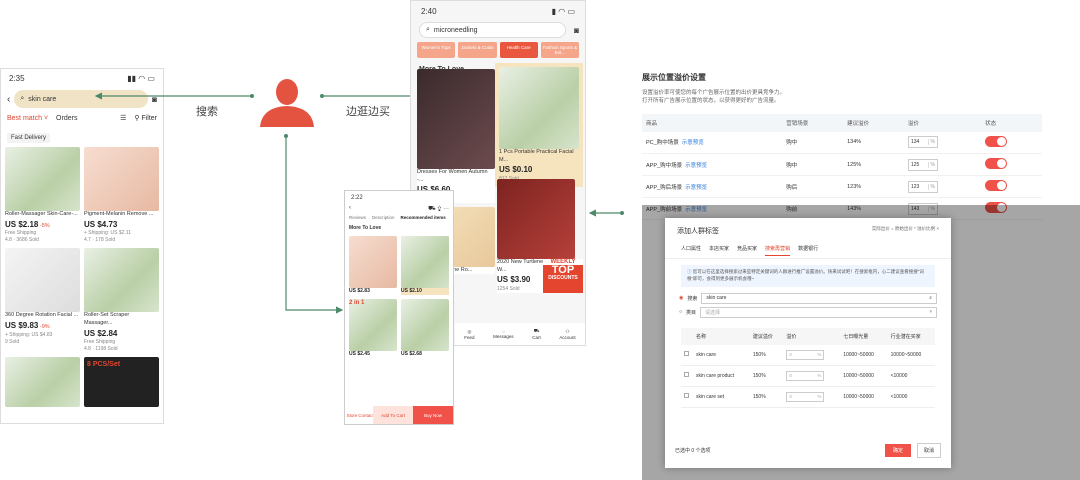  What do you see at coordinates (429, 11) in the screenshot?
I see `time: 2:40` at bounding box center [429, 11].